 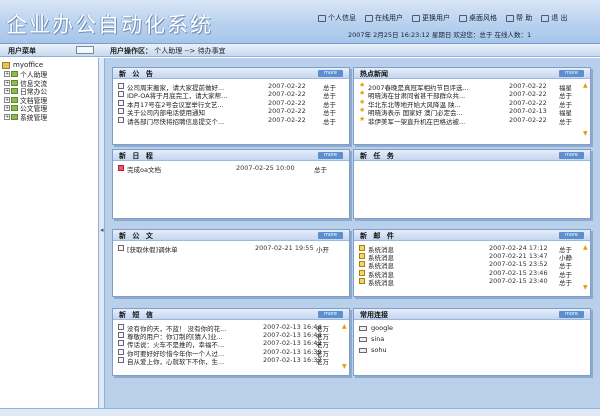 I want to click on panel-title: 常用连接, so click(x=374, y=315).